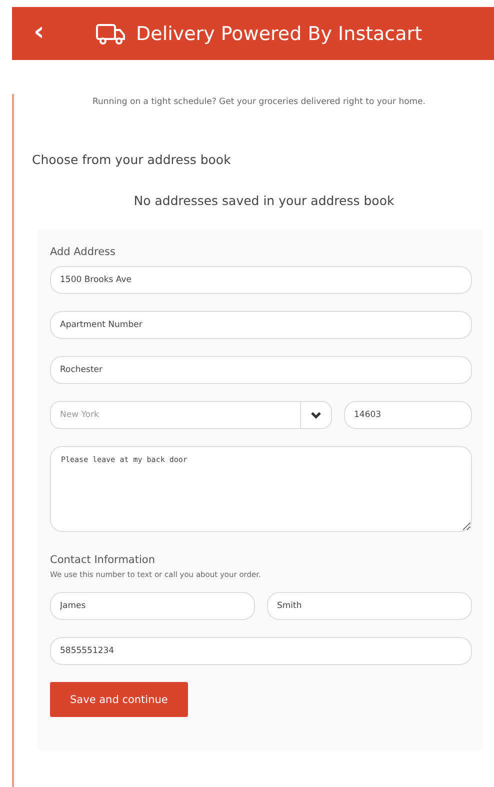  What do you see at coordinates (258, 102) in the screenshot?
I see `tagline-text: Running on a tight schedule? Get your groceries delivered right to your home.` at bounding box center [258, 102].